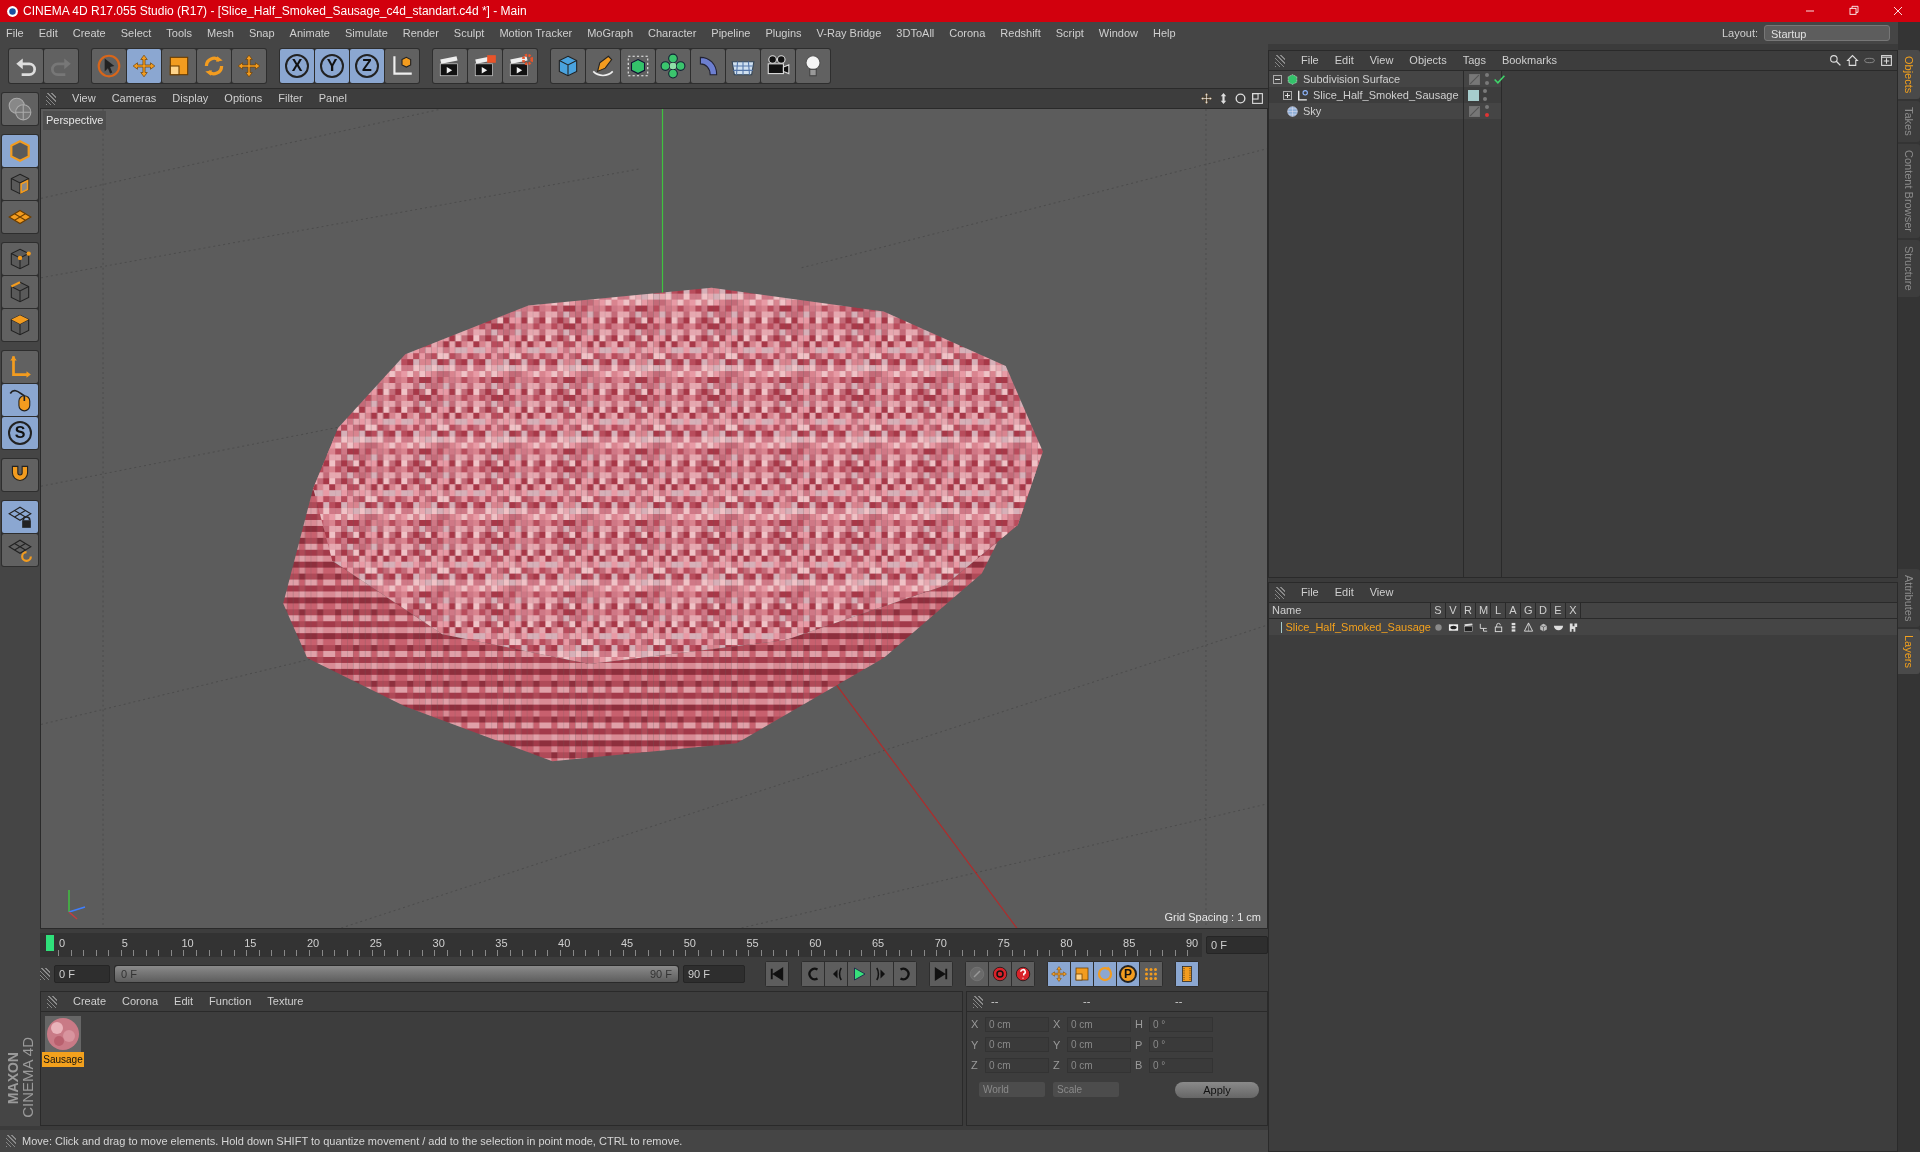 The image size is (1920, 1152). What do you see at coordinates (783, 33) in the screenshot?
I see `menu-item: Plugins` at bounding box center [783, 33].